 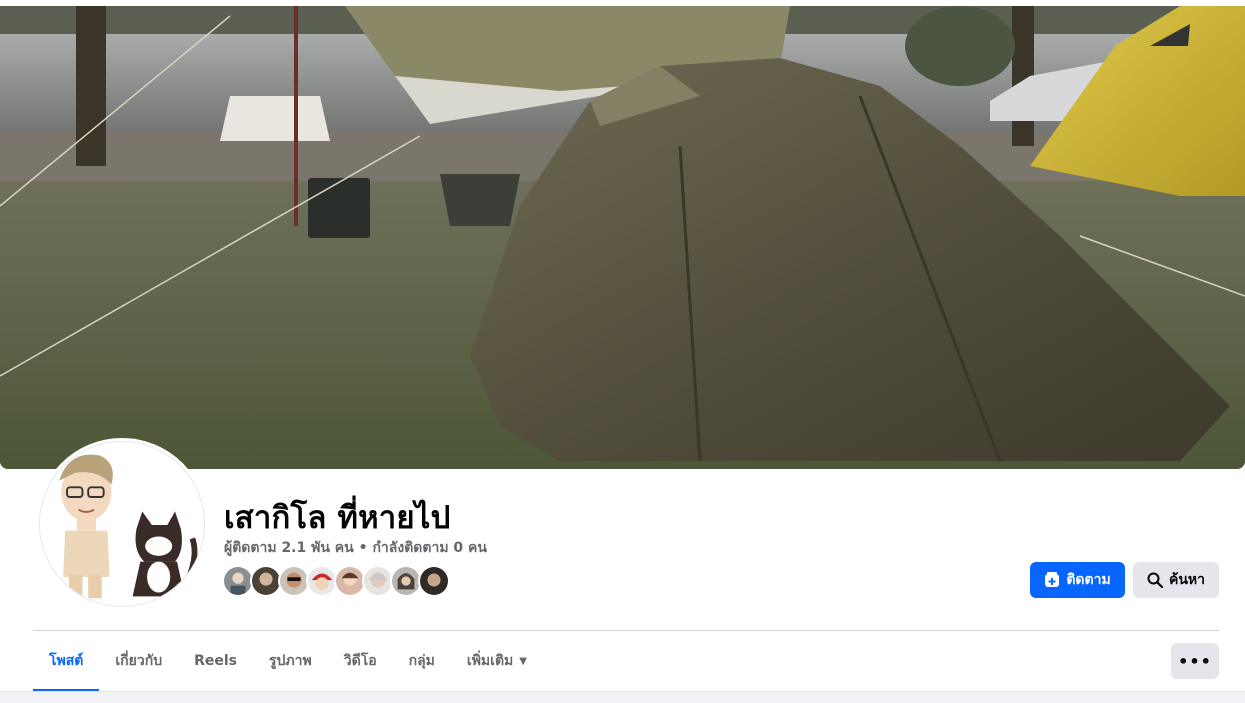 I want to click on follower-avatars, so click(x=336, y=582).